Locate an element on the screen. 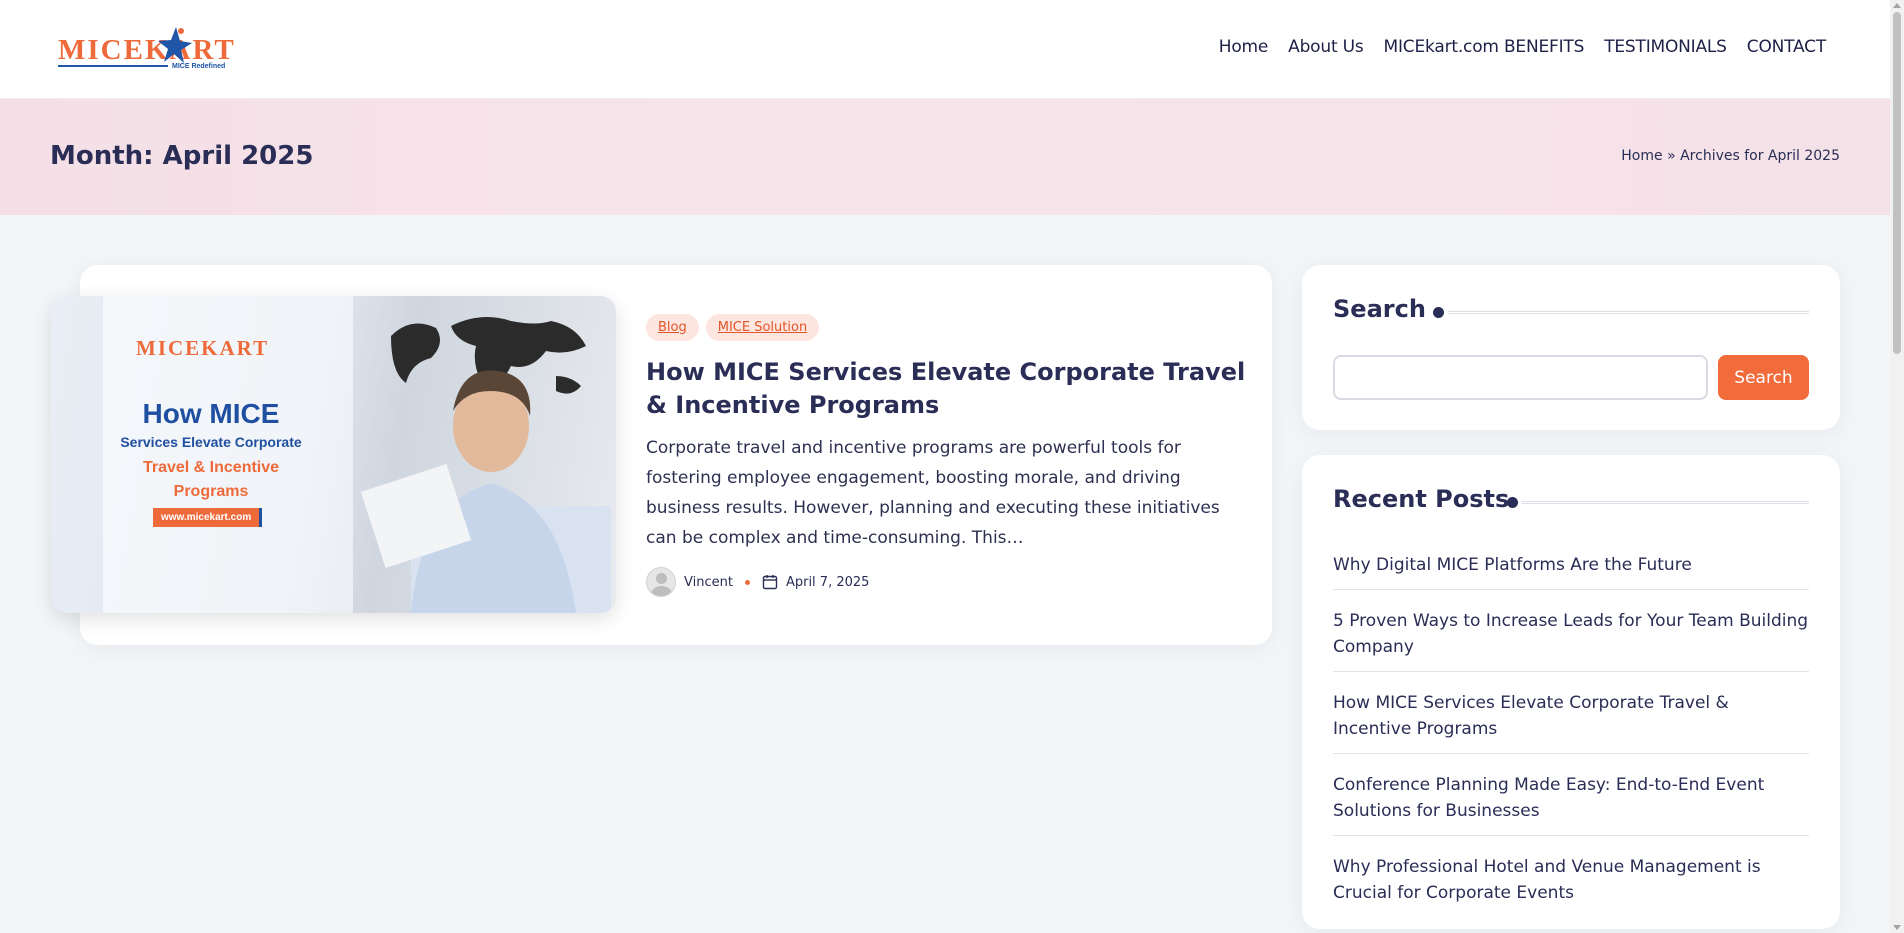 The height and width of the screenshot is (933, 1904). post-date-link: April 7, 2025 is located at coordinates (827, 582).